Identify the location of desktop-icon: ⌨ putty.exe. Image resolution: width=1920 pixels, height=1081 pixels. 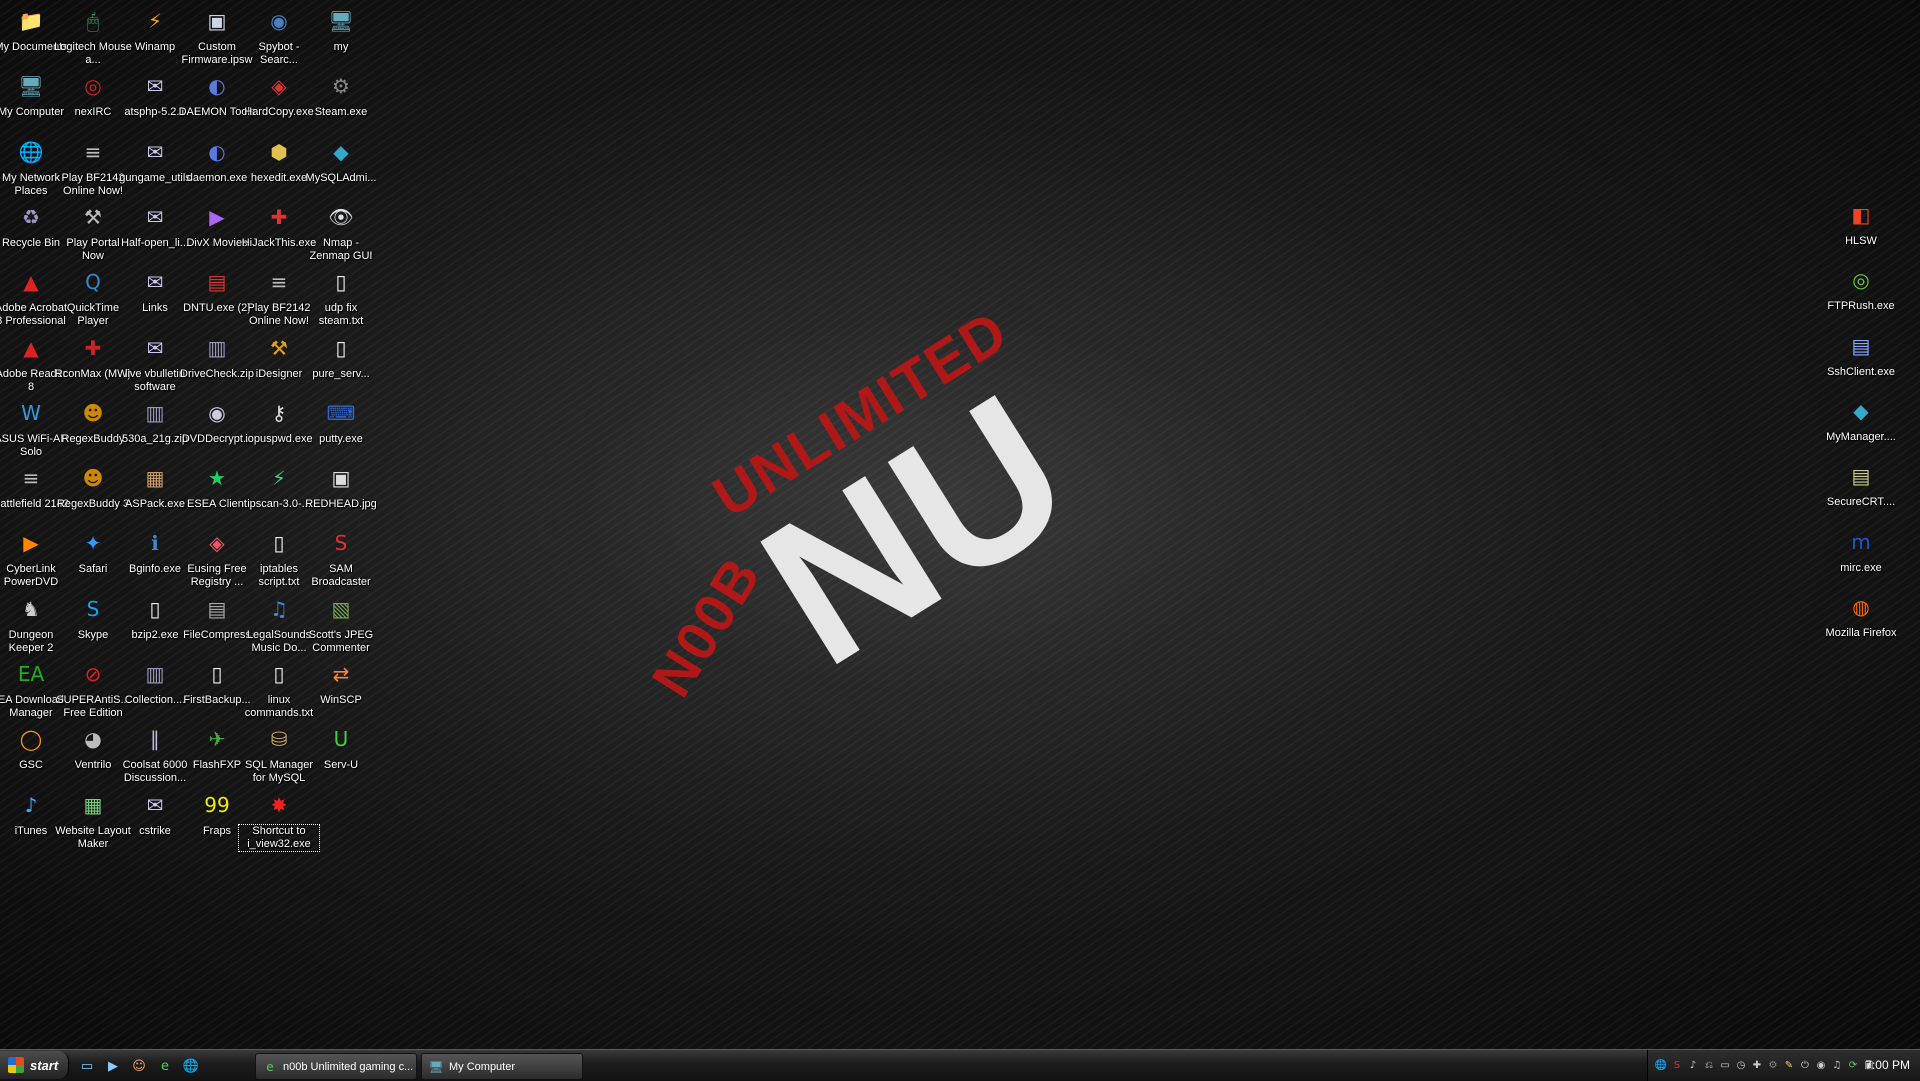
(341, 420).